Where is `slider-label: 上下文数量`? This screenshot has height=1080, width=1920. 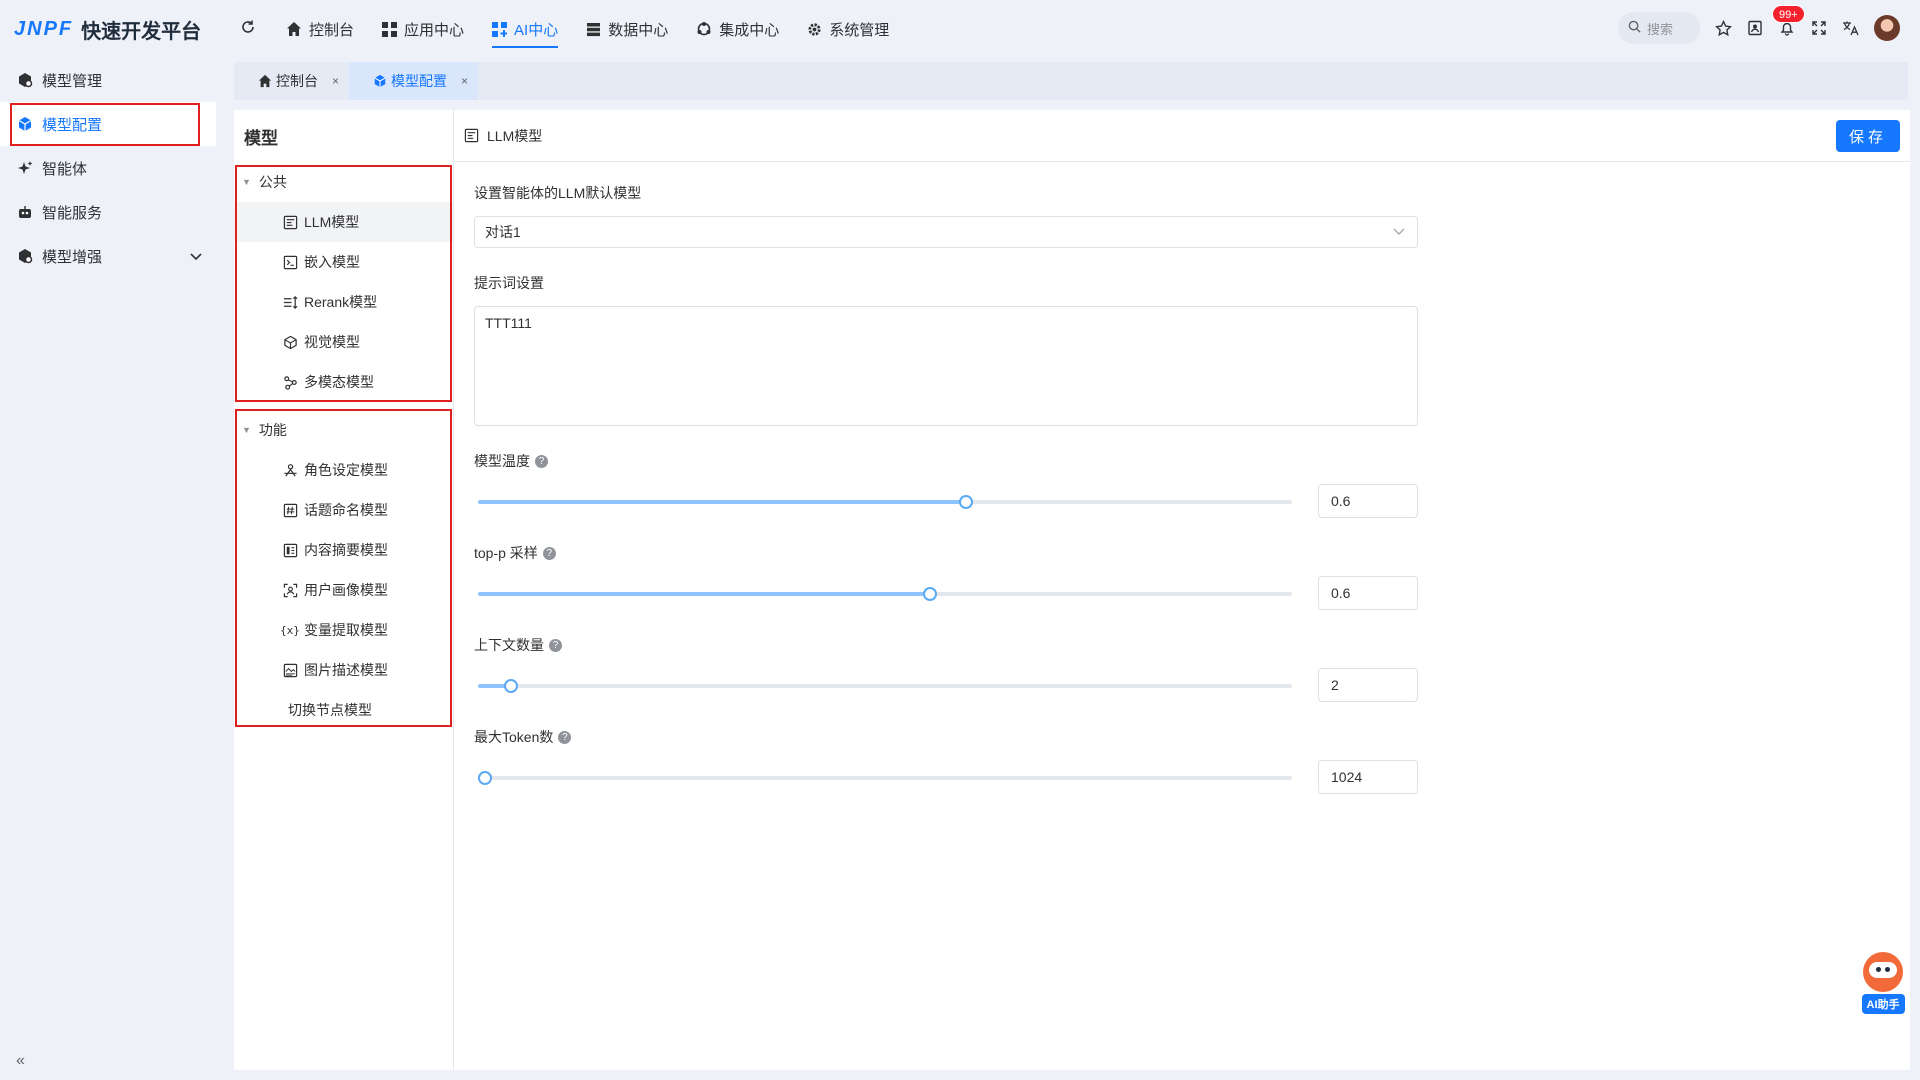
slider-label: 上下文数量 is located at coordinates (509, 645).